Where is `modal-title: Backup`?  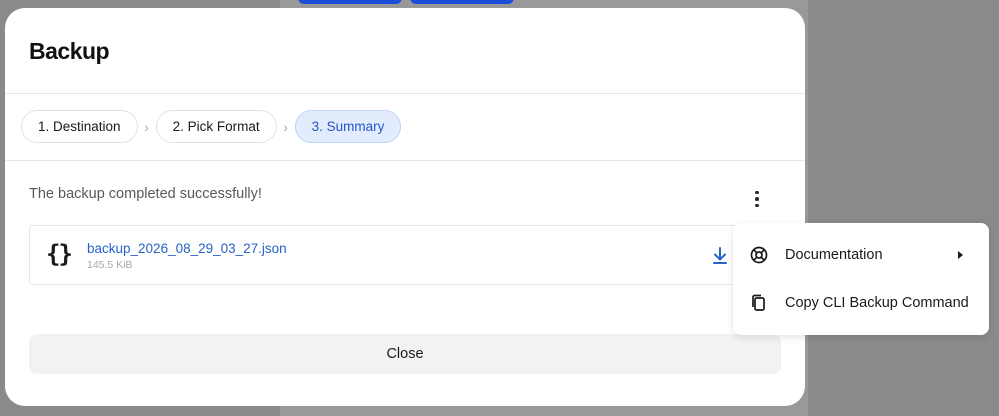 modal-title: Backup is located at coordinates (69, 51).